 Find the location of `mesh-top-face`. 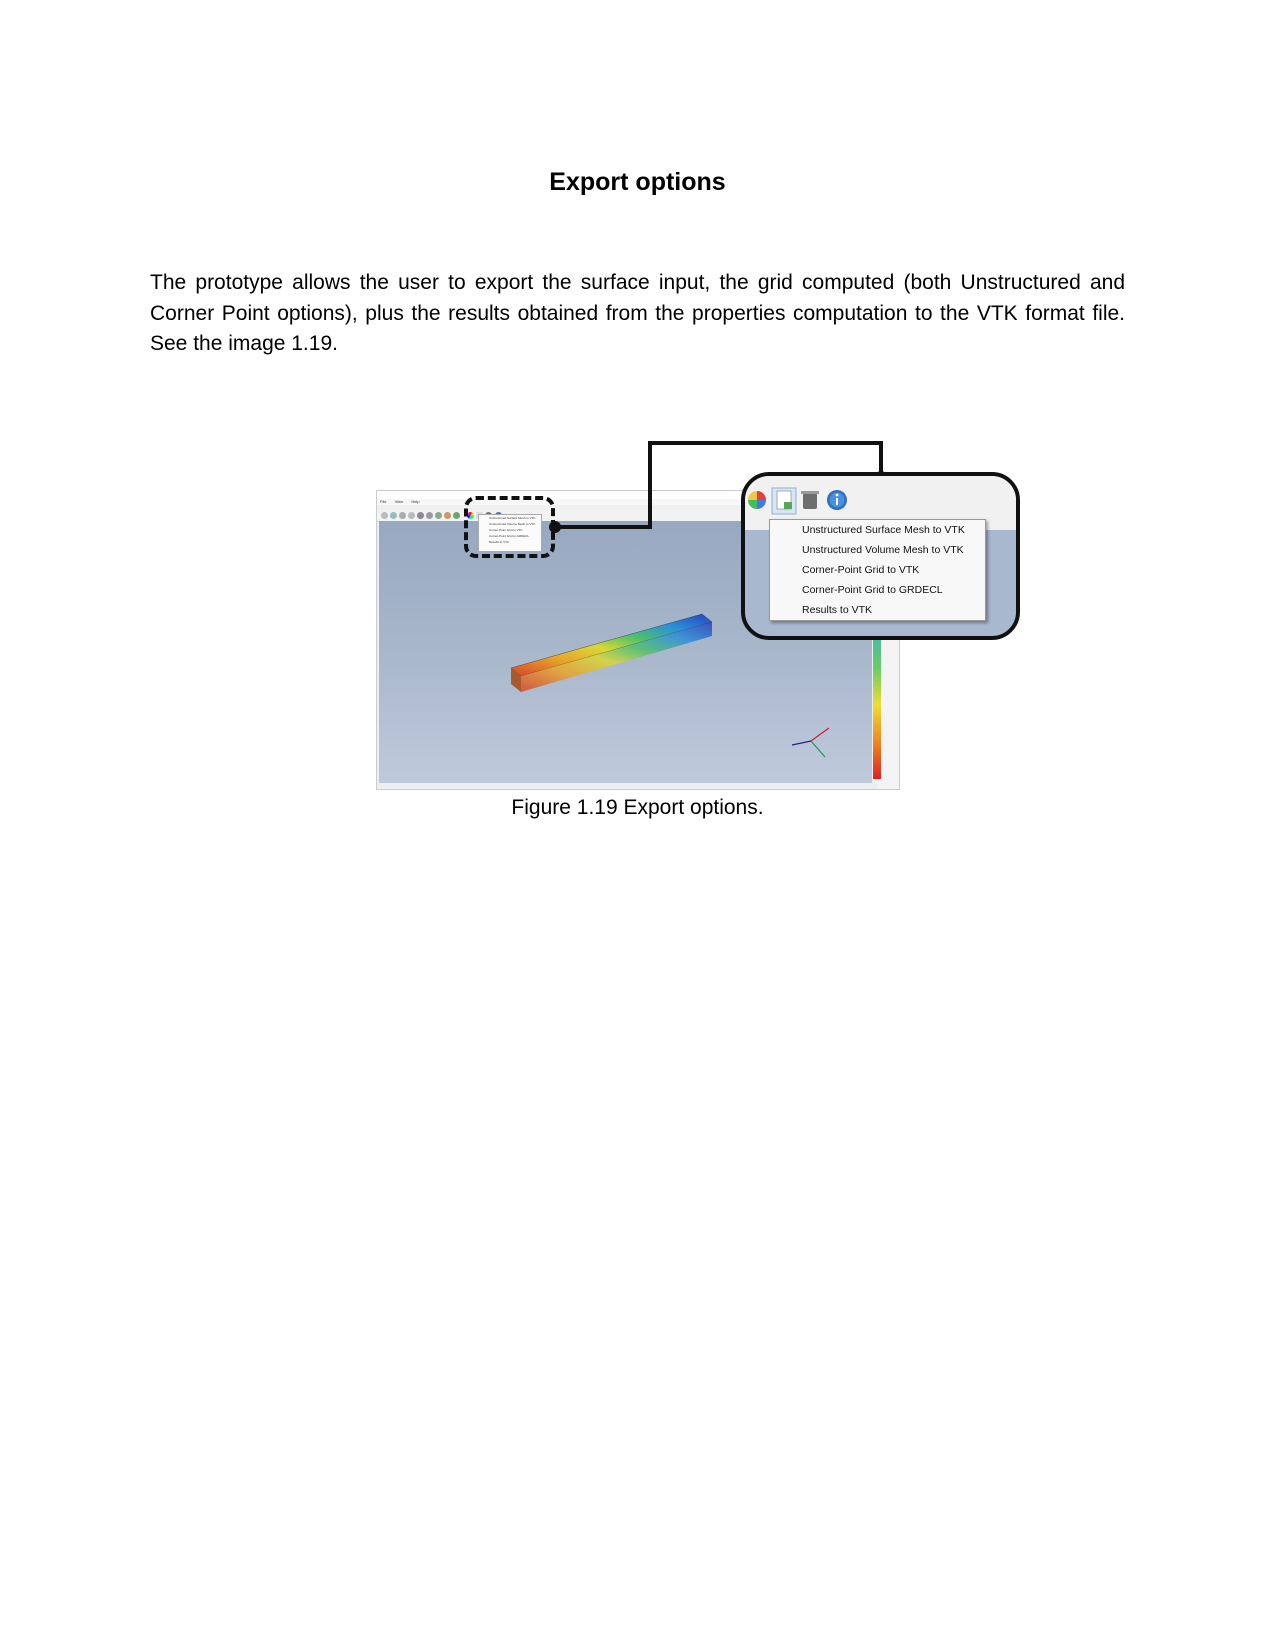

mesh-top-face is located at coordinates (611, 645).